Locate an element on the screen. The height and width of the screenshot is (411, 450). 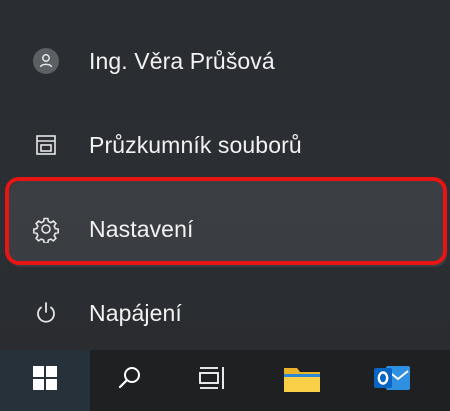
outlook-icon is located at coordinates (392, 380).